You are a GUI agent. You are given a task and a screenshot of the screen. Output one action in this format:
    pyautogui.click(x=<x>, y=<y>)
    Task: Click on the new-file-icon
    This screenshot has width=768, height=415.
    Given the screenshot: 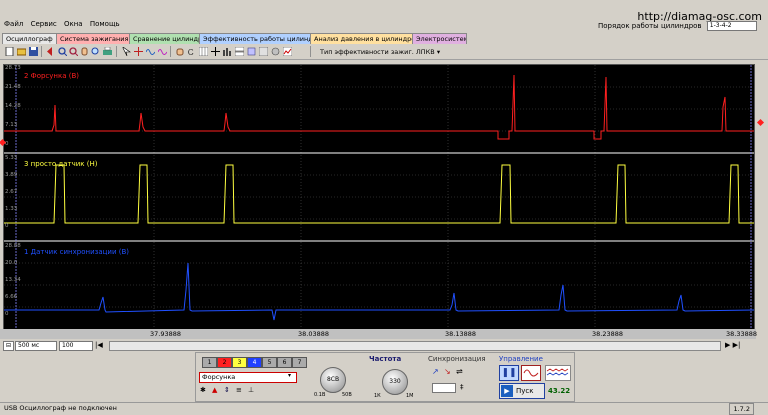 What is the action you would take?
    pyautogui.click(x=9, y=51)
    